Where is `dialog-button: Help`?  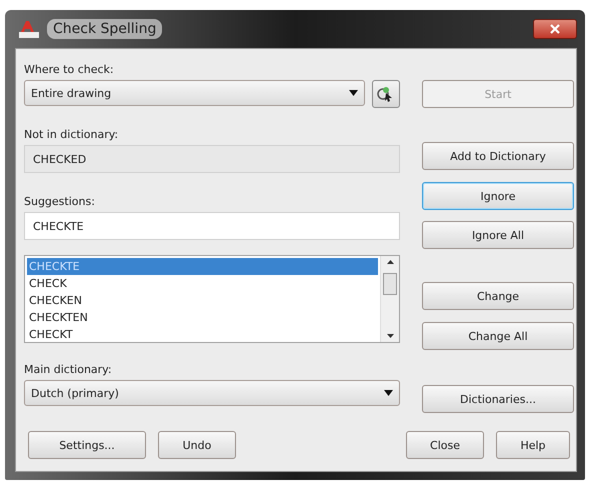
dialog-button: Help is located at coordinates (533, 445).